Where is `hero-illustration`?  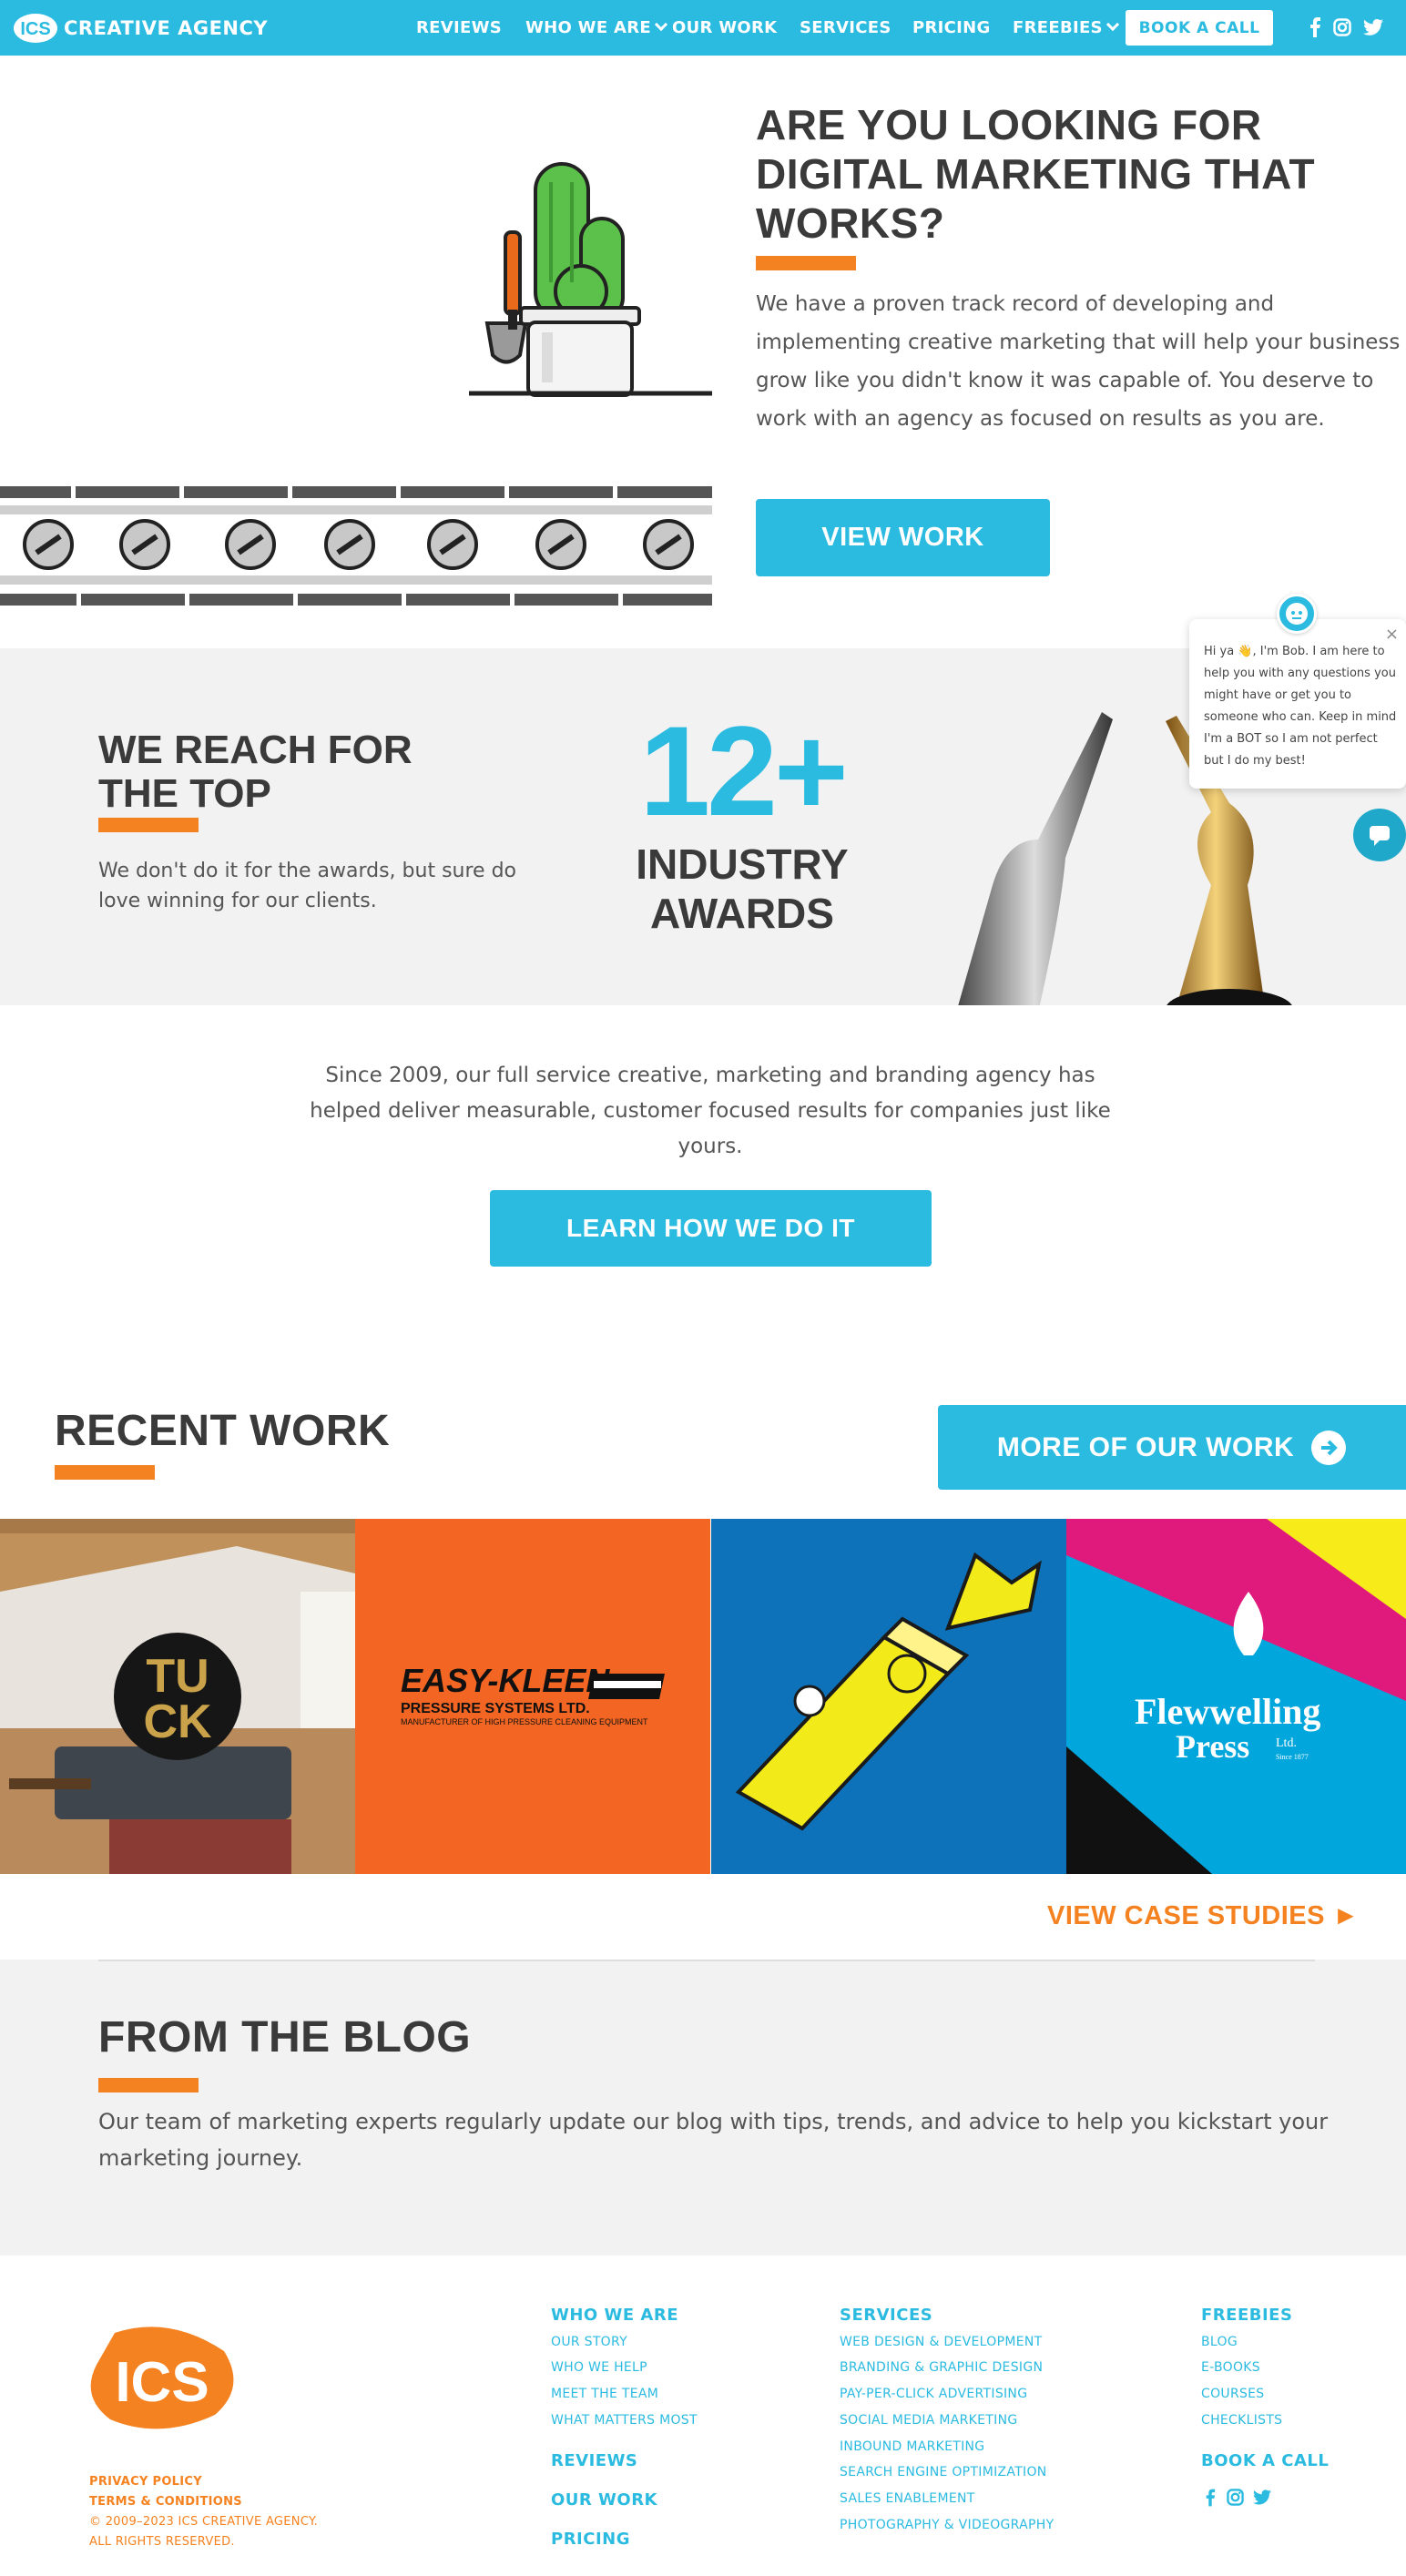 hero-illustration is located at coordinates (359, 380).